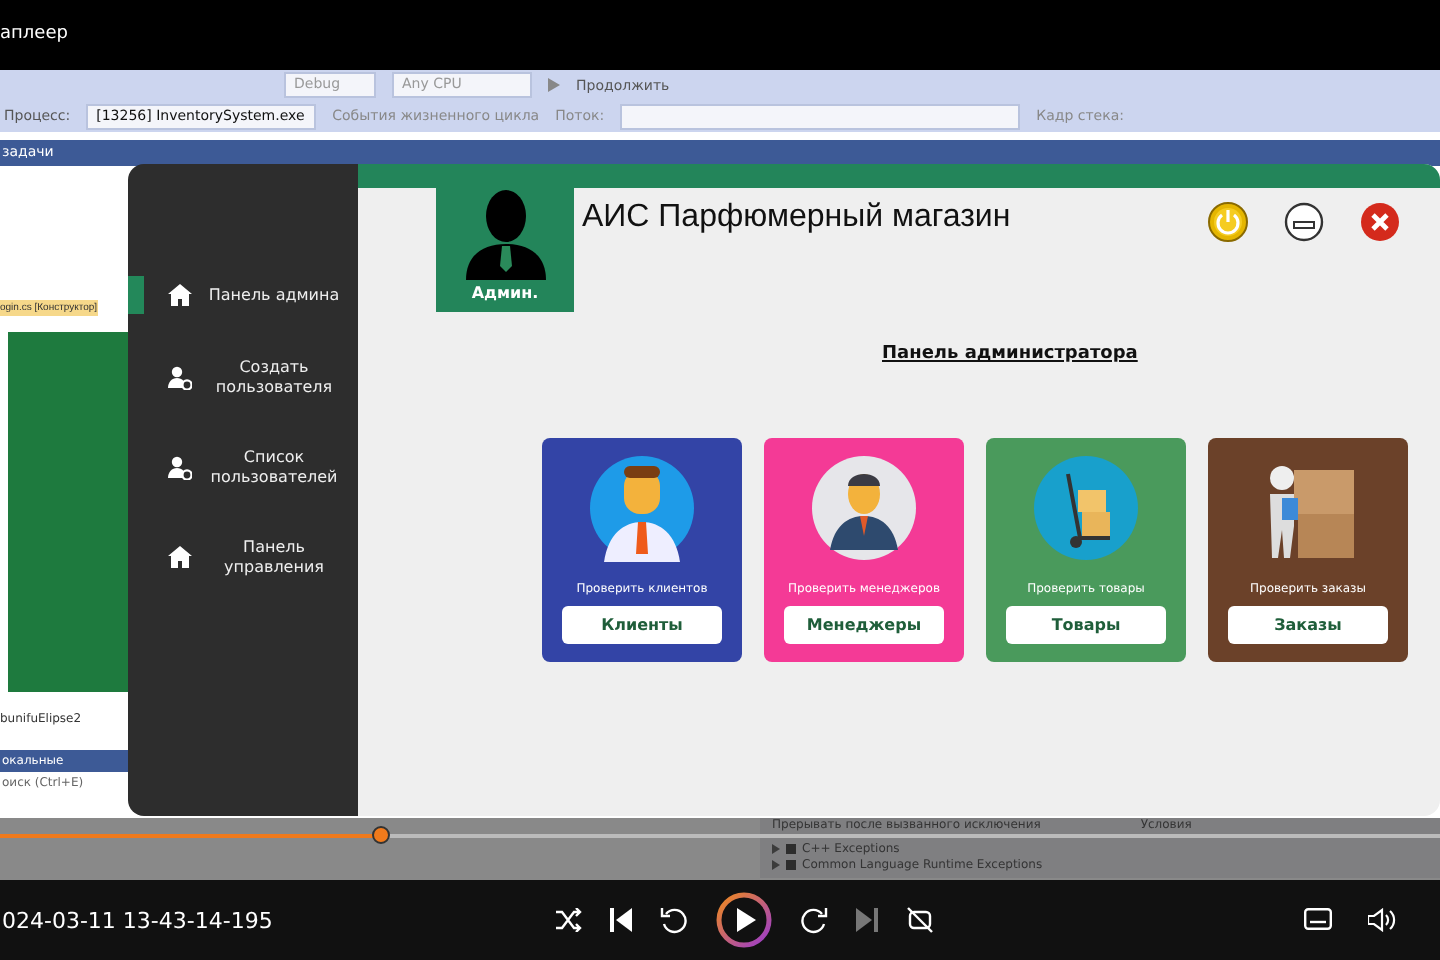 The height and width of the screenshot is (960, 1440). What do you see at coordinates (1010, 354) in the screenshot?
I see `panel-heading: Панель администратора` at bounding box center [1010, 354].